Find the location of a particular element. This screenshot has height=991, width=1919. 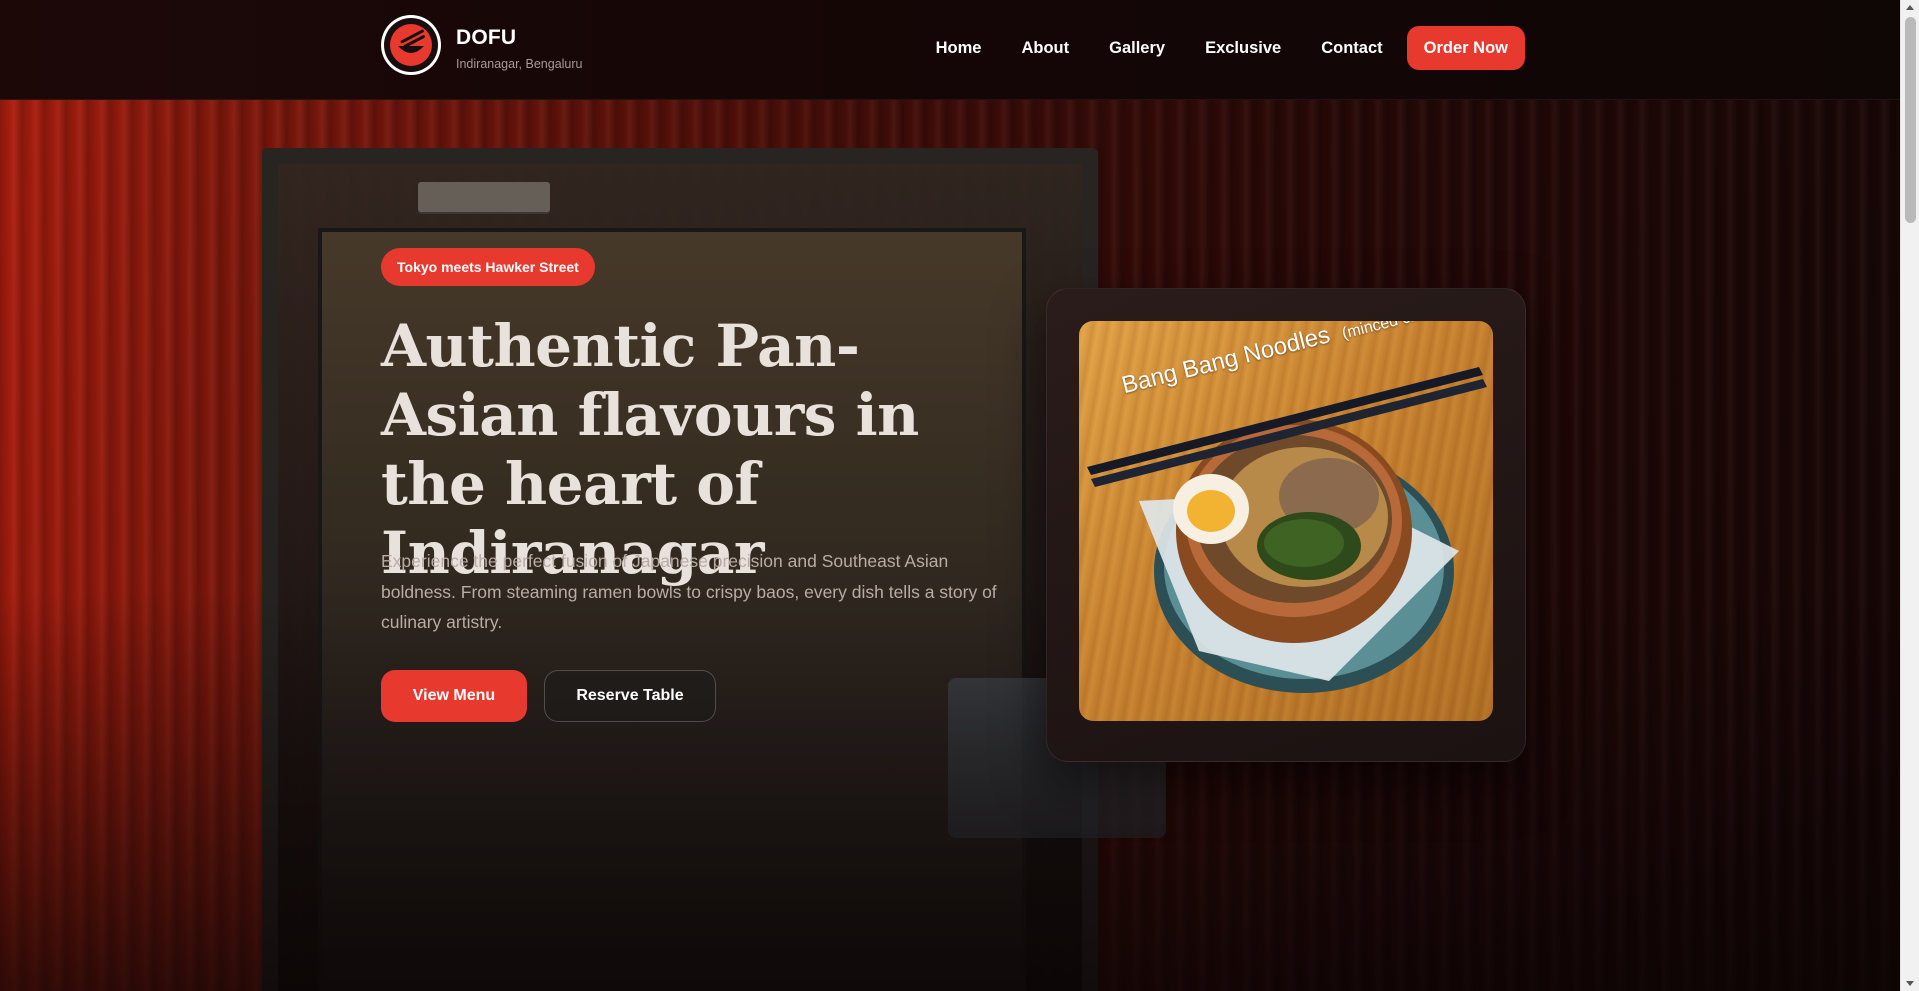

scroll-up-arrow-icon is located at coordinates (1910, 7).